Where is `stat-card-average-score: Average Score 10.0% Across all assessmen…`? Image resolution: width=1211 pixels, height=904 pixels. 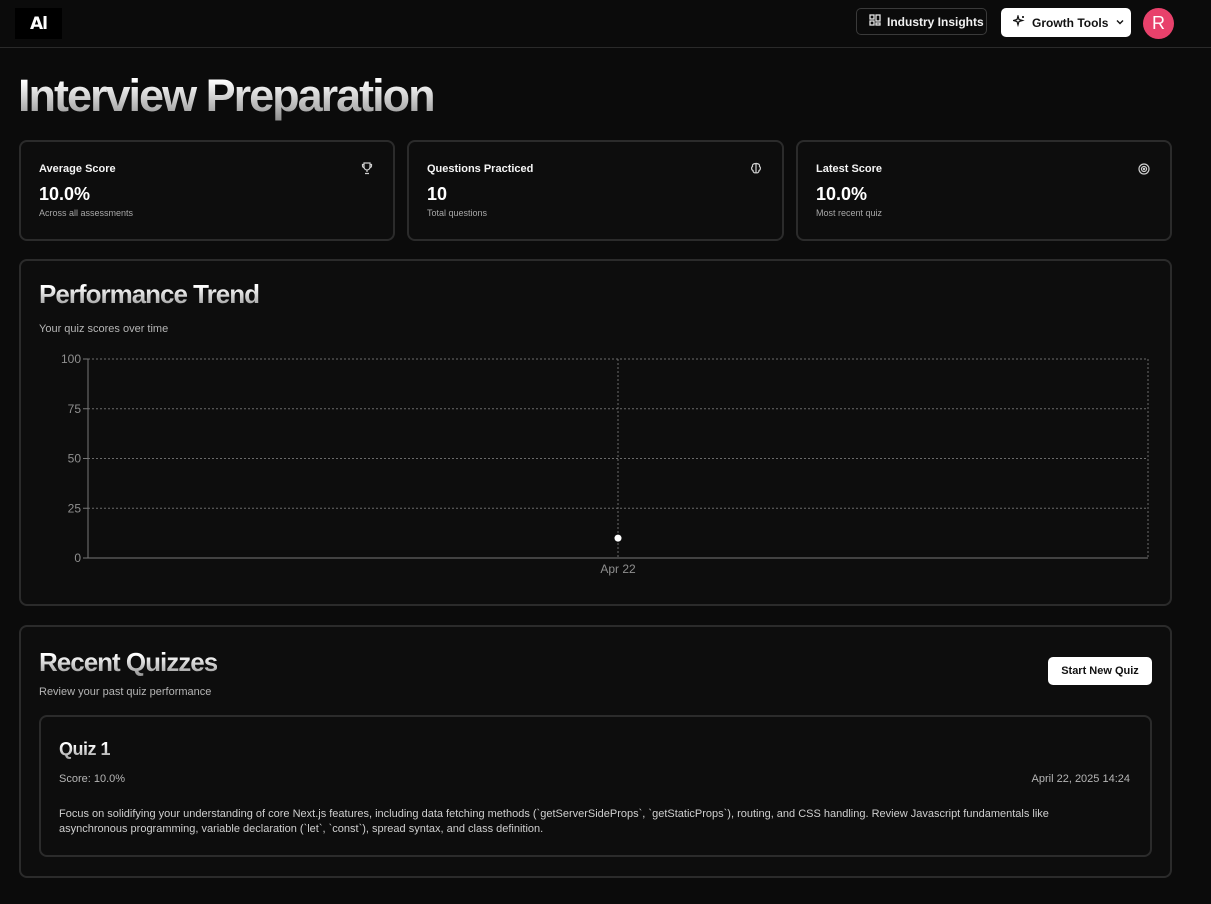 stat-card-average-score: Average Score 10.0% Across all assessmen… is located at coordinates (207, 190).